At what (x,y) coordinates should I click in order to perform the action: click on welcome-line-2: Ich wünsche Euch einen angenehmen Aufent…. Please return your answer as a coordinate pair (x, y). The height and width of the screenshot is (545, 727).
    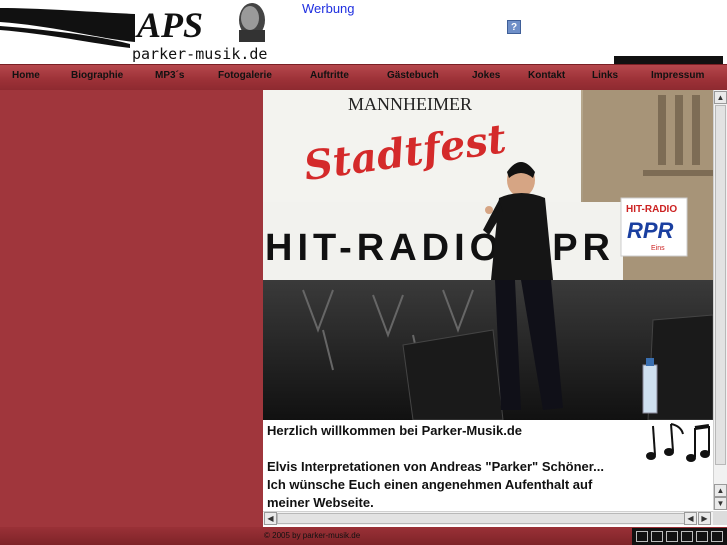
    Looking at the image, I should click on (430, 484).